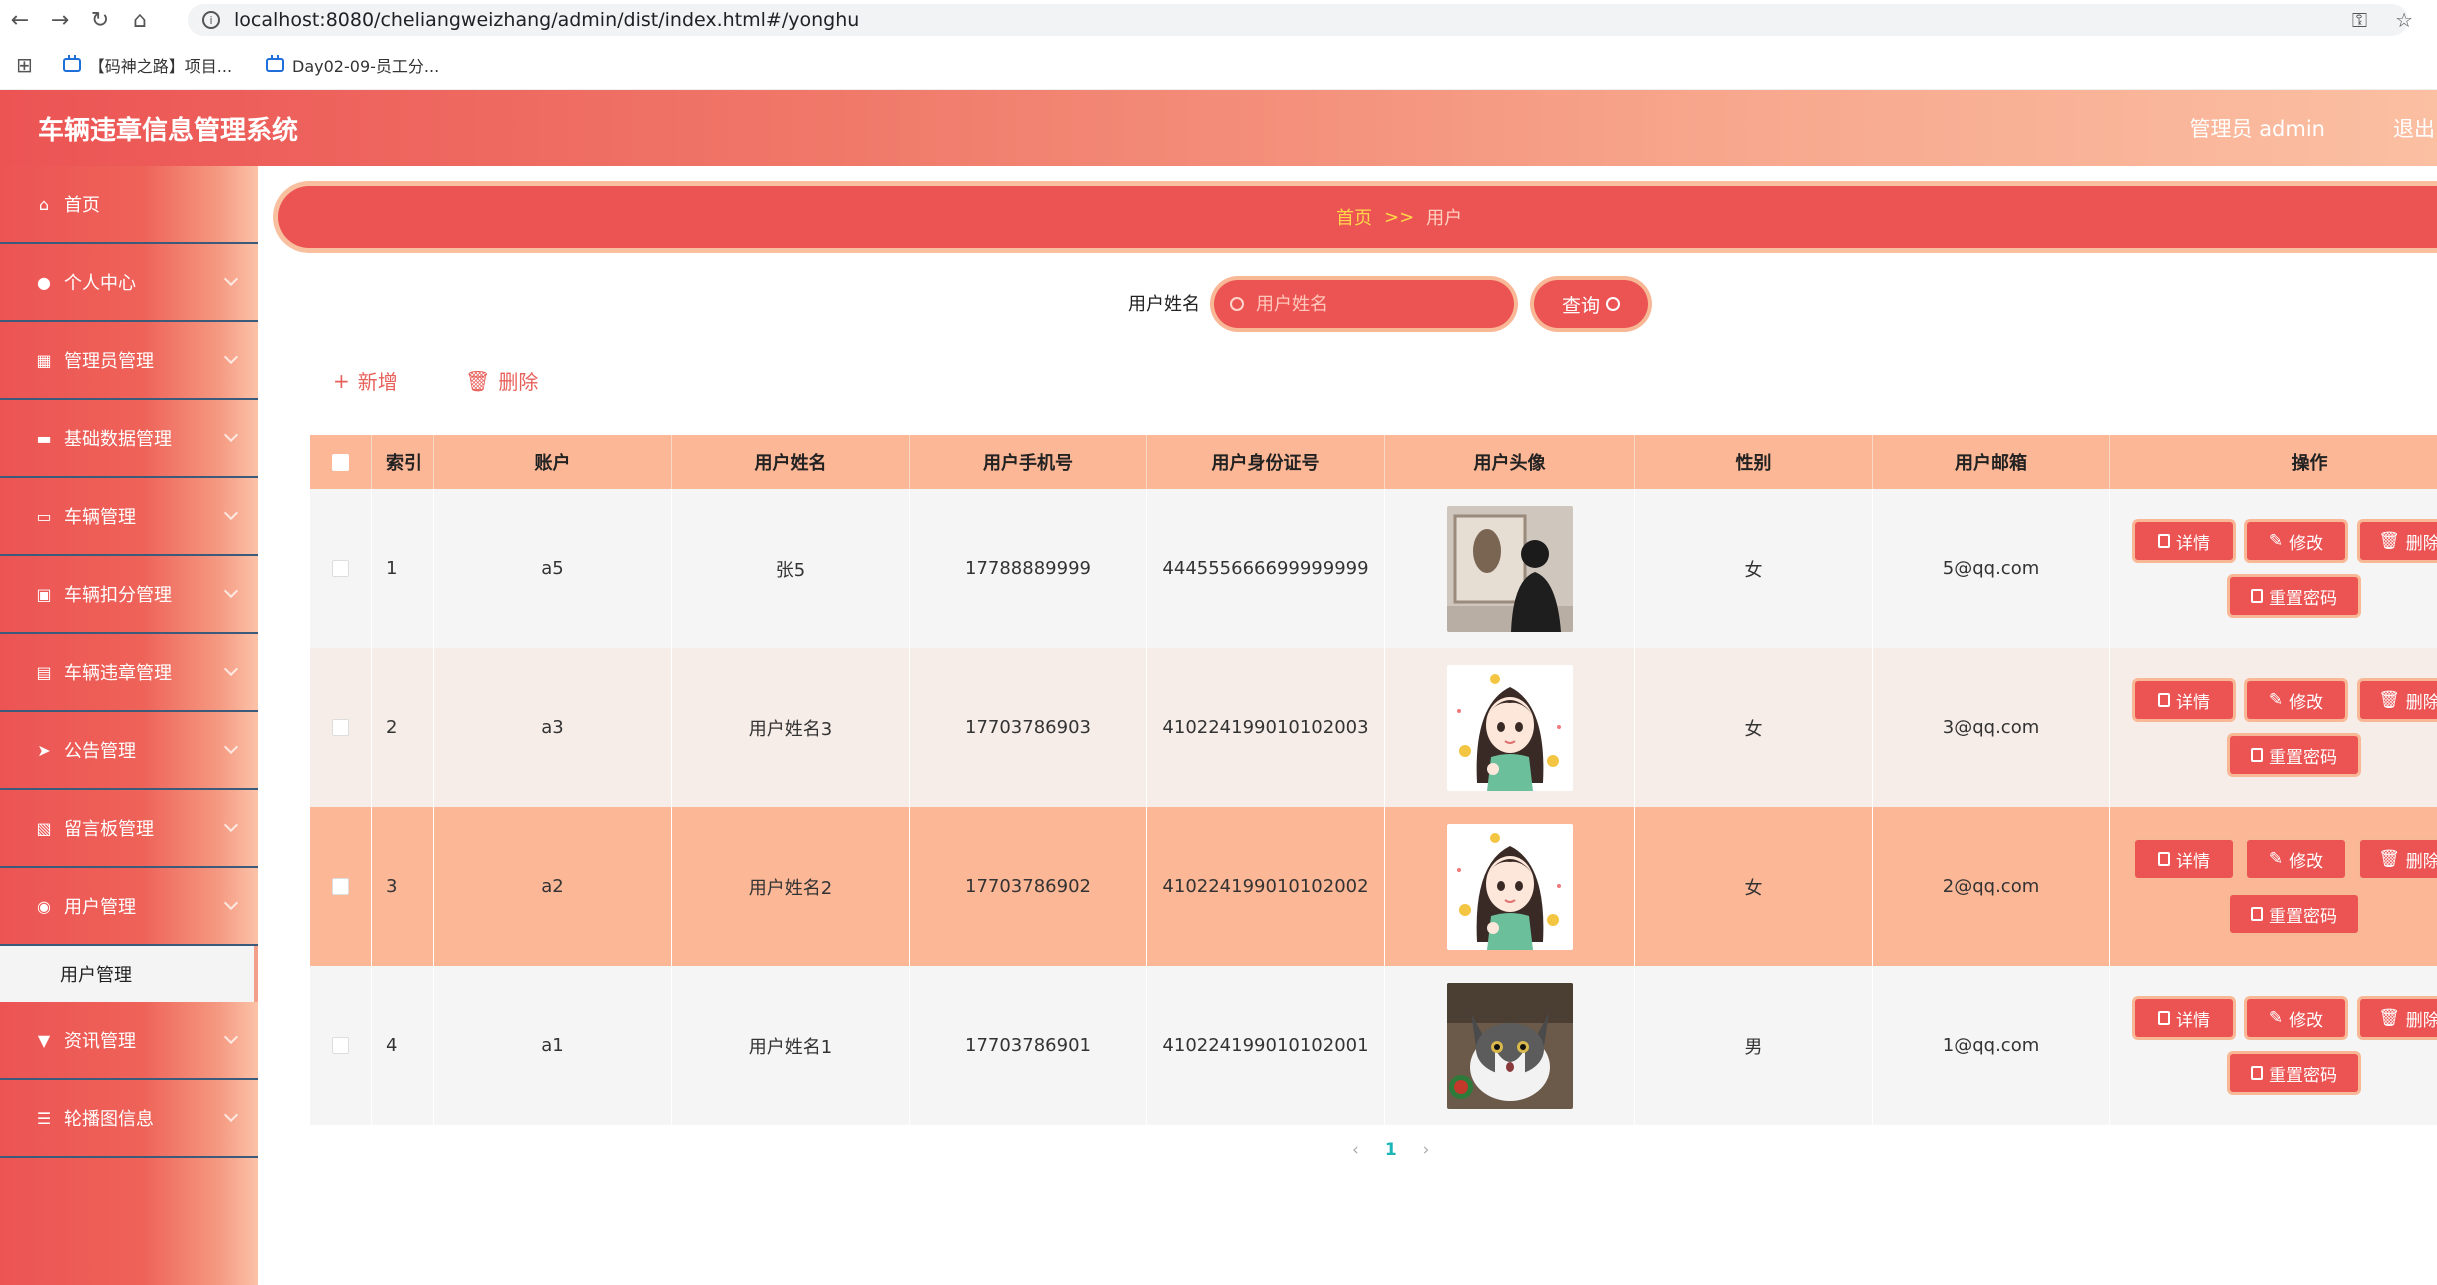  What do you see at coordinates (100, 20) in the screenshot?
I see `reload-icon: ↻` at bounding box center [100, 20].